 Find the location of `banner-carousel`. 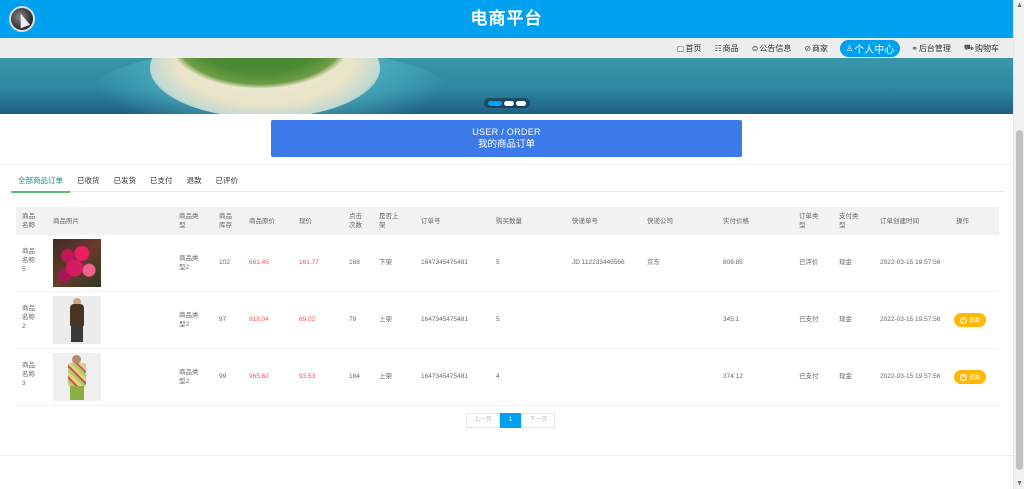

banner-carousel is located at coordinates (506, 86).